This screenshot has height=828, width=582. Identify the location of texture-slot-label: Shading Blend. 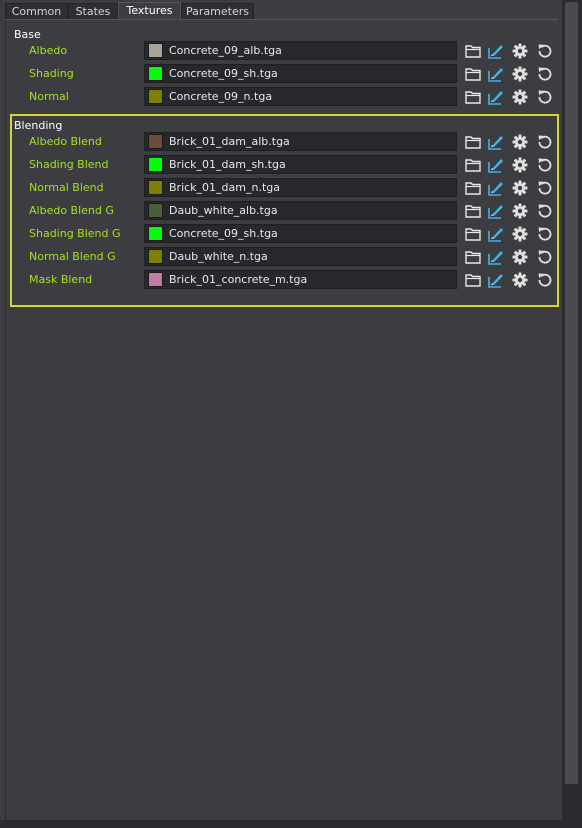
(69, 164).